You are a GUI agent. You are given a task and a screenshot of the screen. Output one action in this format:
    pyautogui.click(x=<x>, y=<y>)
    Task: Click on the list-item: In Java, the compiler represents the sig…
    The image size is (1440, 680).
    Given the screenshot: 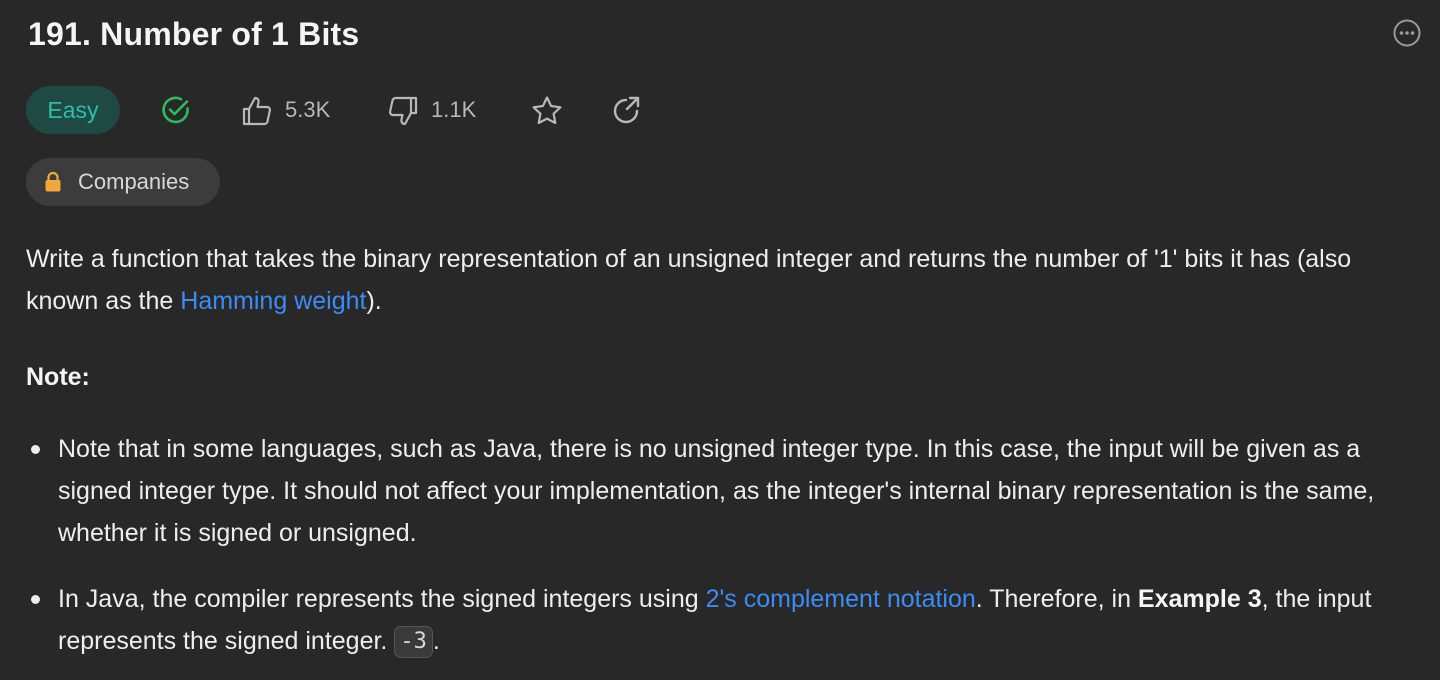 What is the action you would take?
    pyautogui.click(x=721, y=620)
    